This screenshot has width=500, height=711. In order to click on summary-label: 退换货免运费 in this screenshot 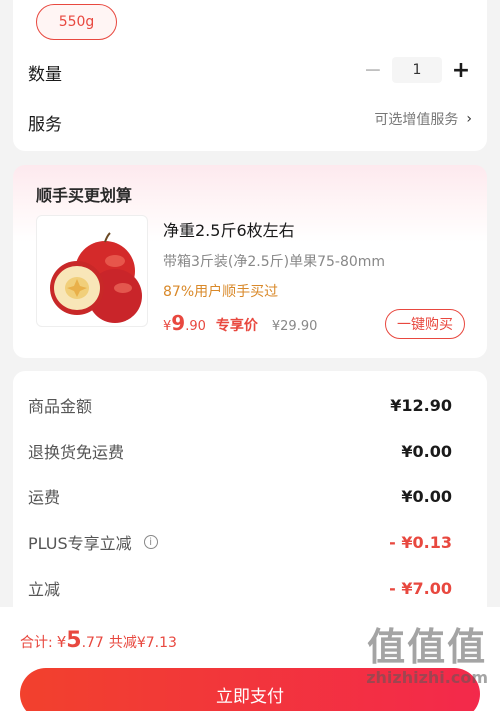, I will do `click(76, 452)`.